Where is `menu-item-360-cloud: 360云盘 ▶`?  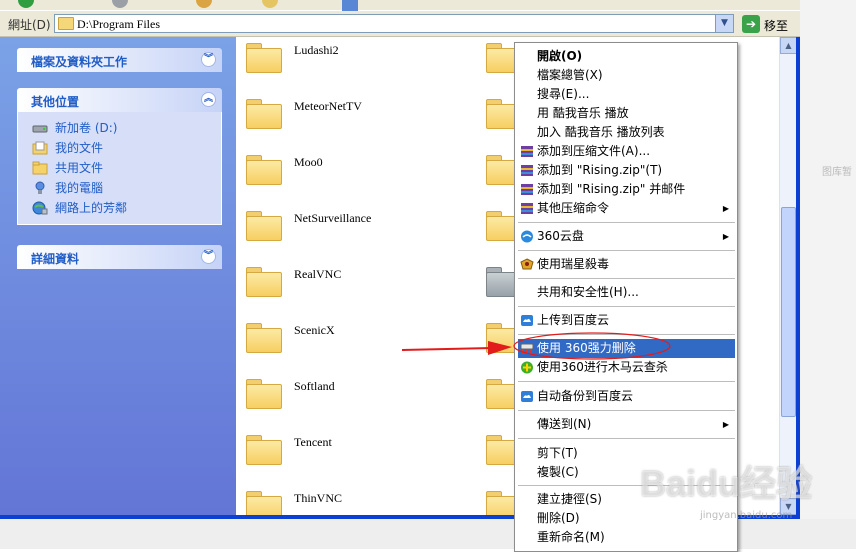
menu-item-360-cloud: 360云盘 ▶ is located at coordinates (626, 236).